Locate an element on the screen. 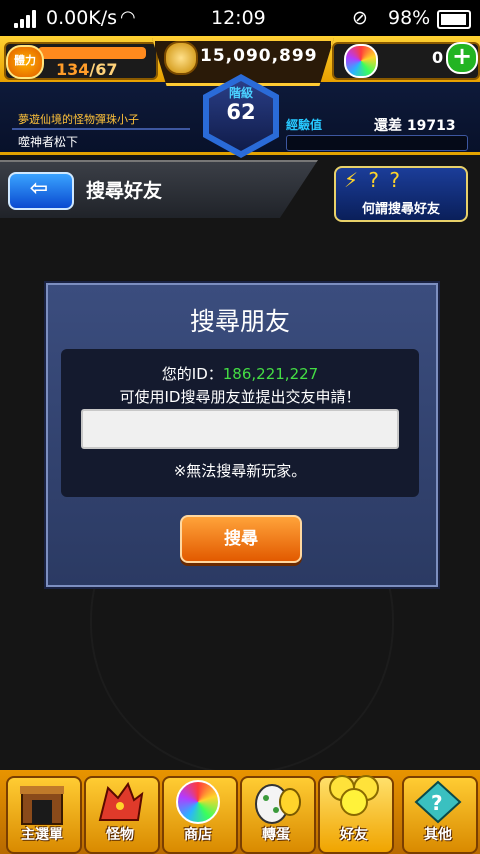 This screenshot has width=480, height=854. misc-icon: ? is located at coordinates (438, 802).